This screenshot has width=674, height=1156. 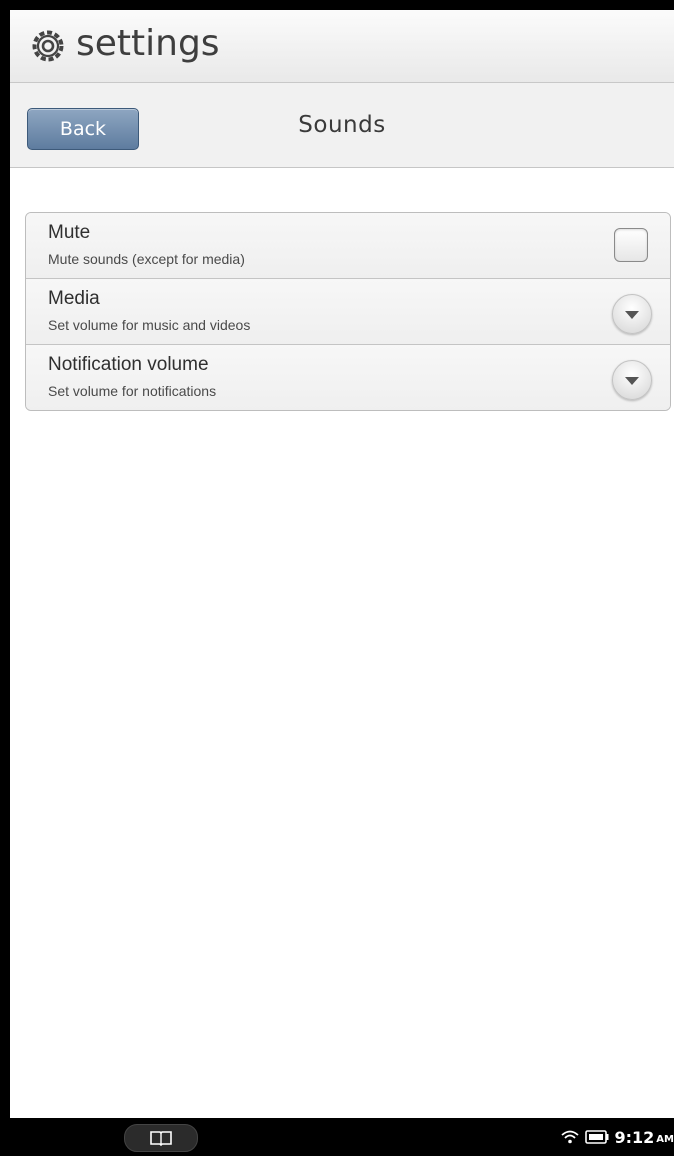 I want to click on setting-item-mute: Mute Mute sounds (except for media), so click(x=348, y=246).